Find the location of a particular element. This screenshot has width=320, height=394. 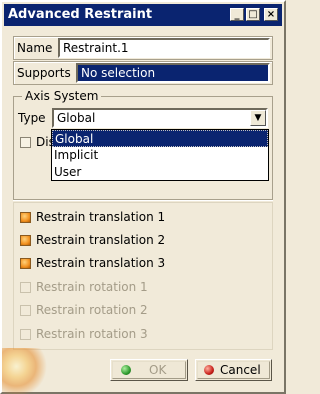

restrain-rotation-2-label: Restrain rotation 2 is located at coordinates (92, 310).